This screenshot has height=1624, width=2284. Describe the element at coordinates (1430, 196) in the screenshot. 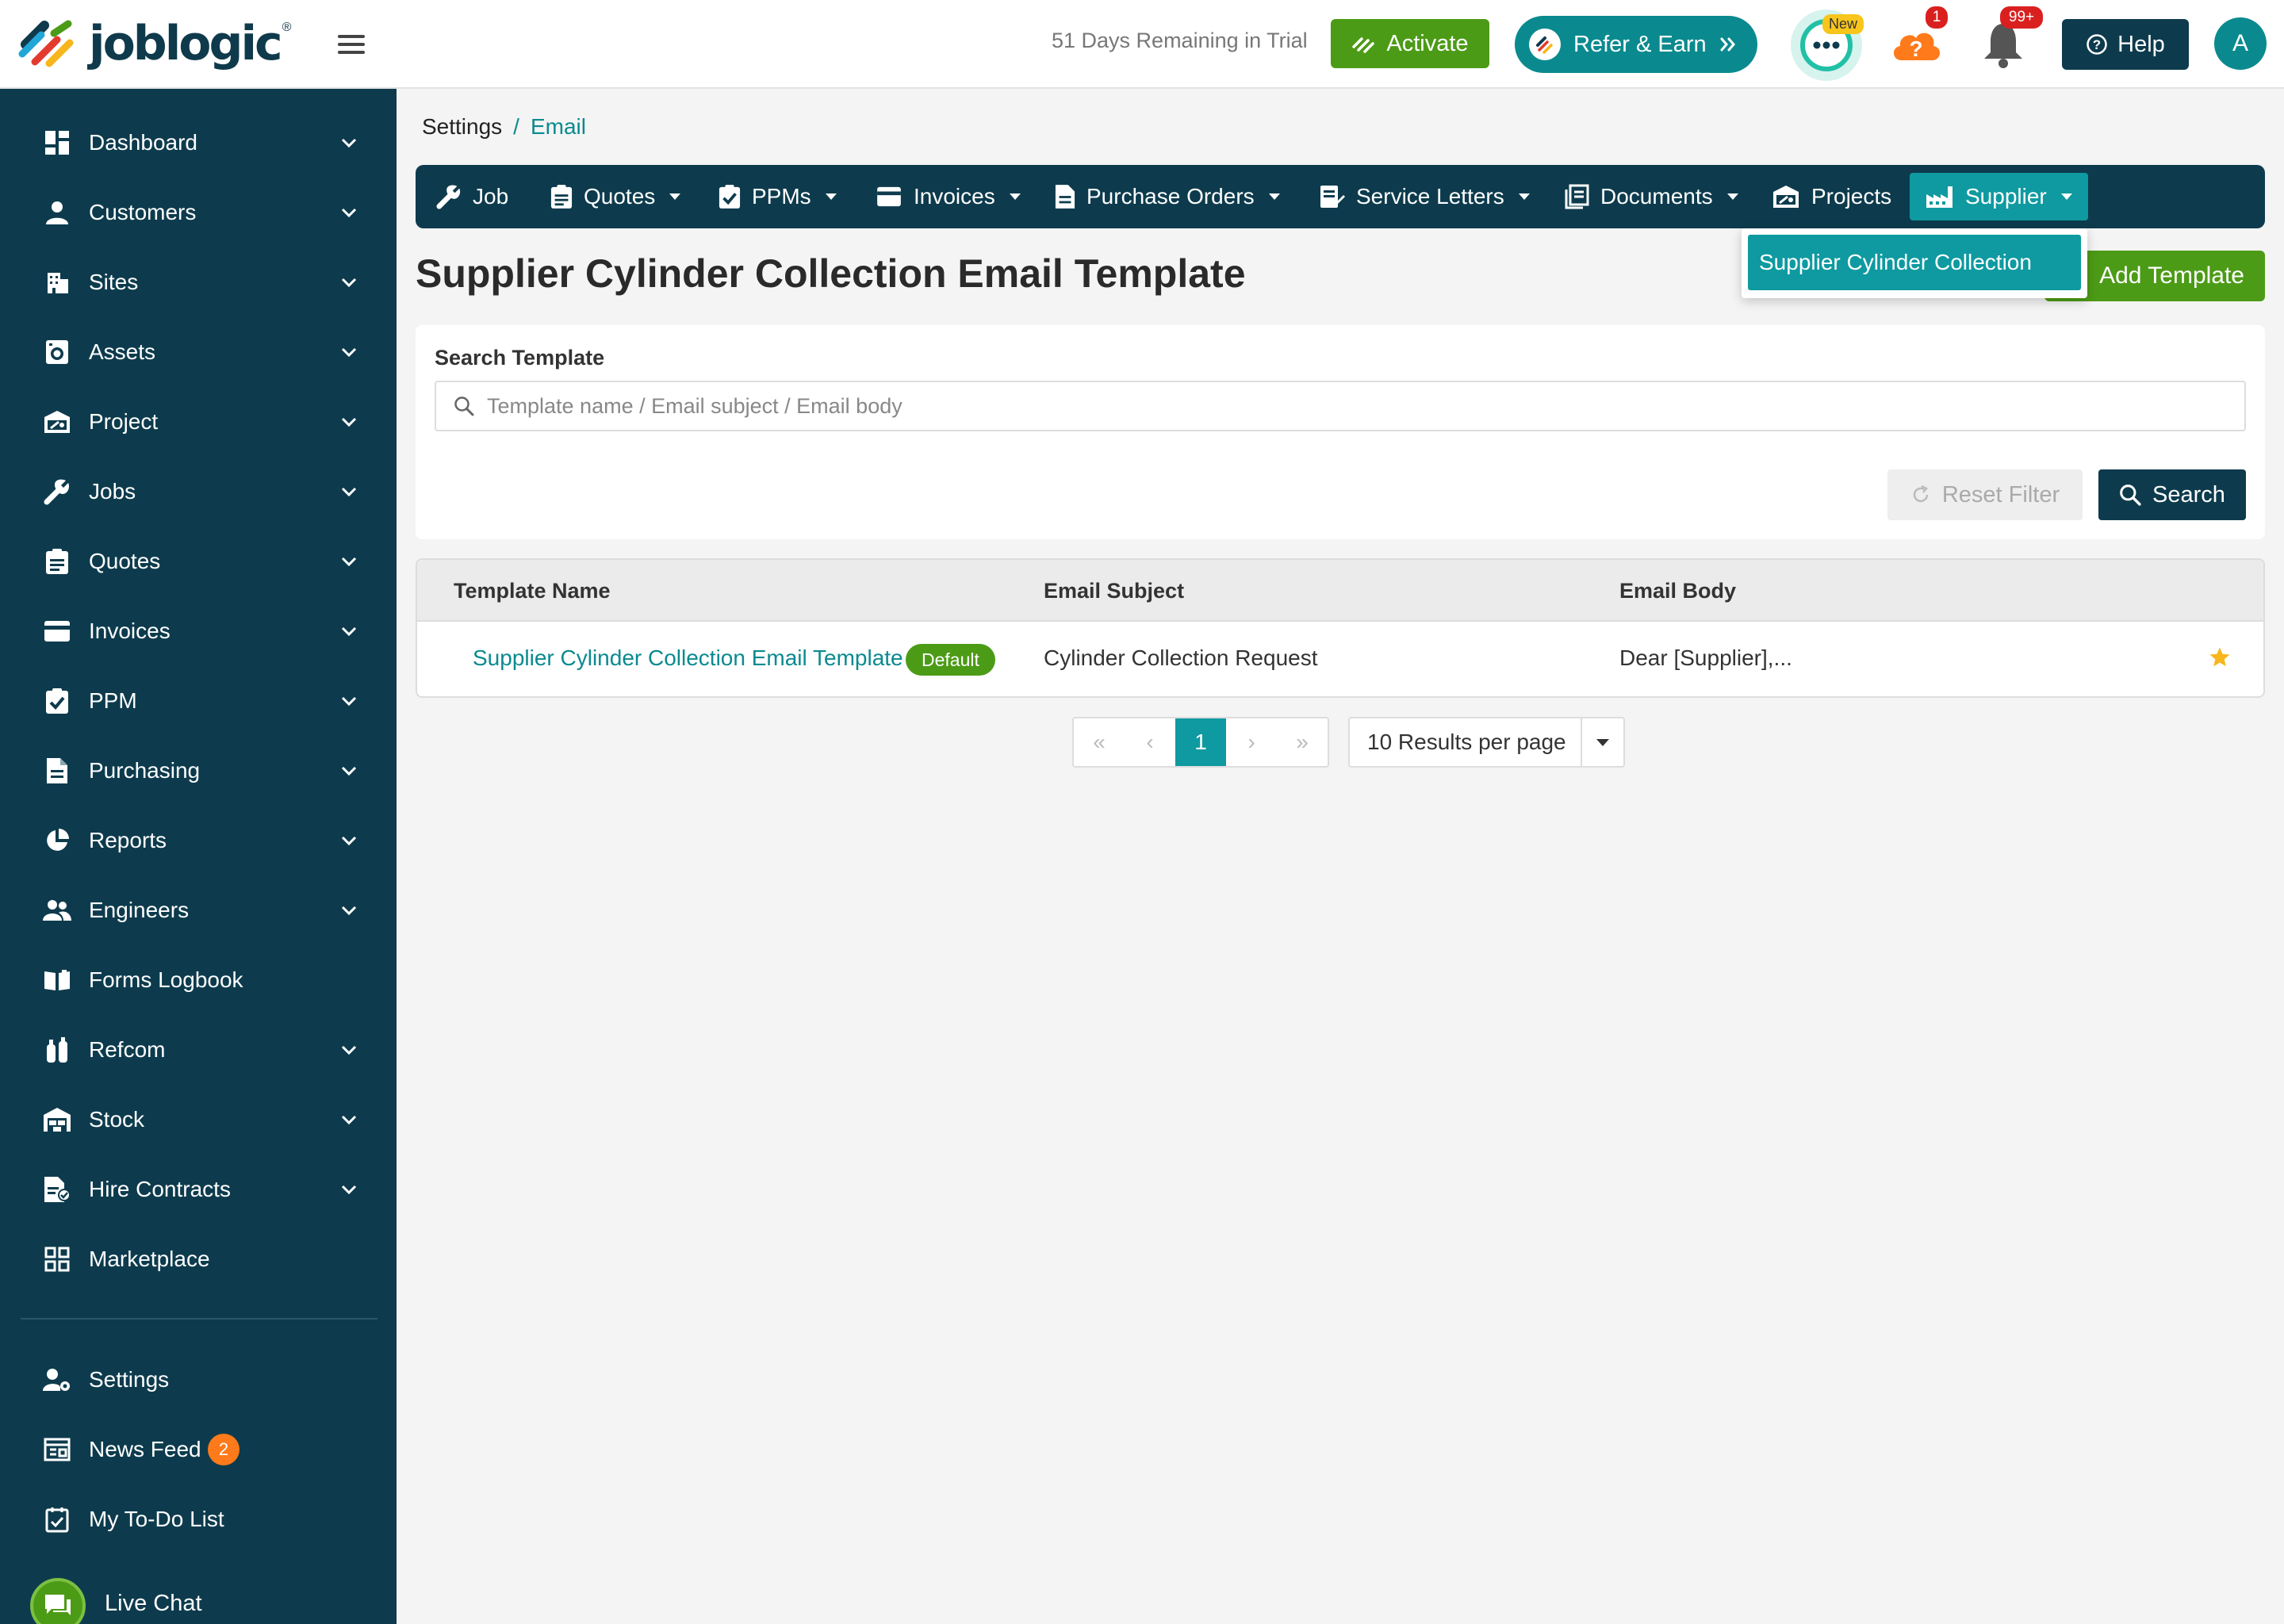

I see `tab-label: Service Letters` at that location.